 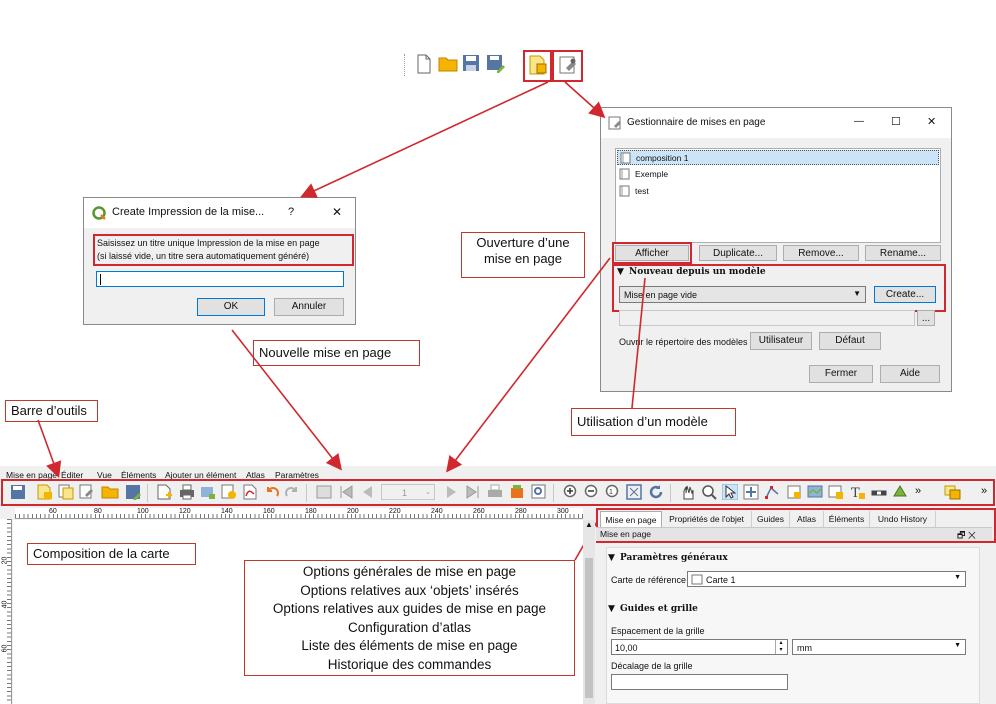 I want to click on add-map-icon, so click(x=815, y=492).